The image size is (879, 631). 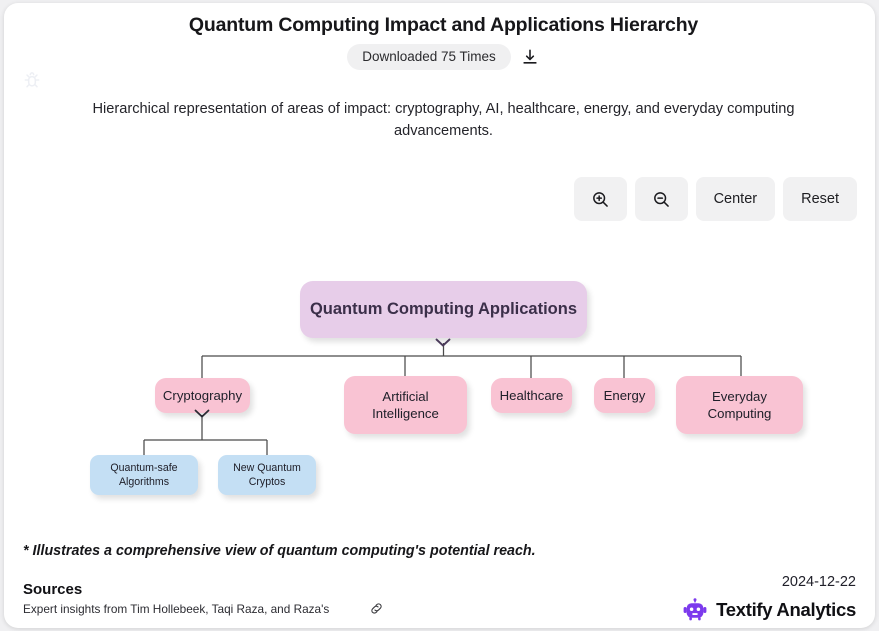 I want to click on brand: Textify Analytics, so click(x=769, y=610).